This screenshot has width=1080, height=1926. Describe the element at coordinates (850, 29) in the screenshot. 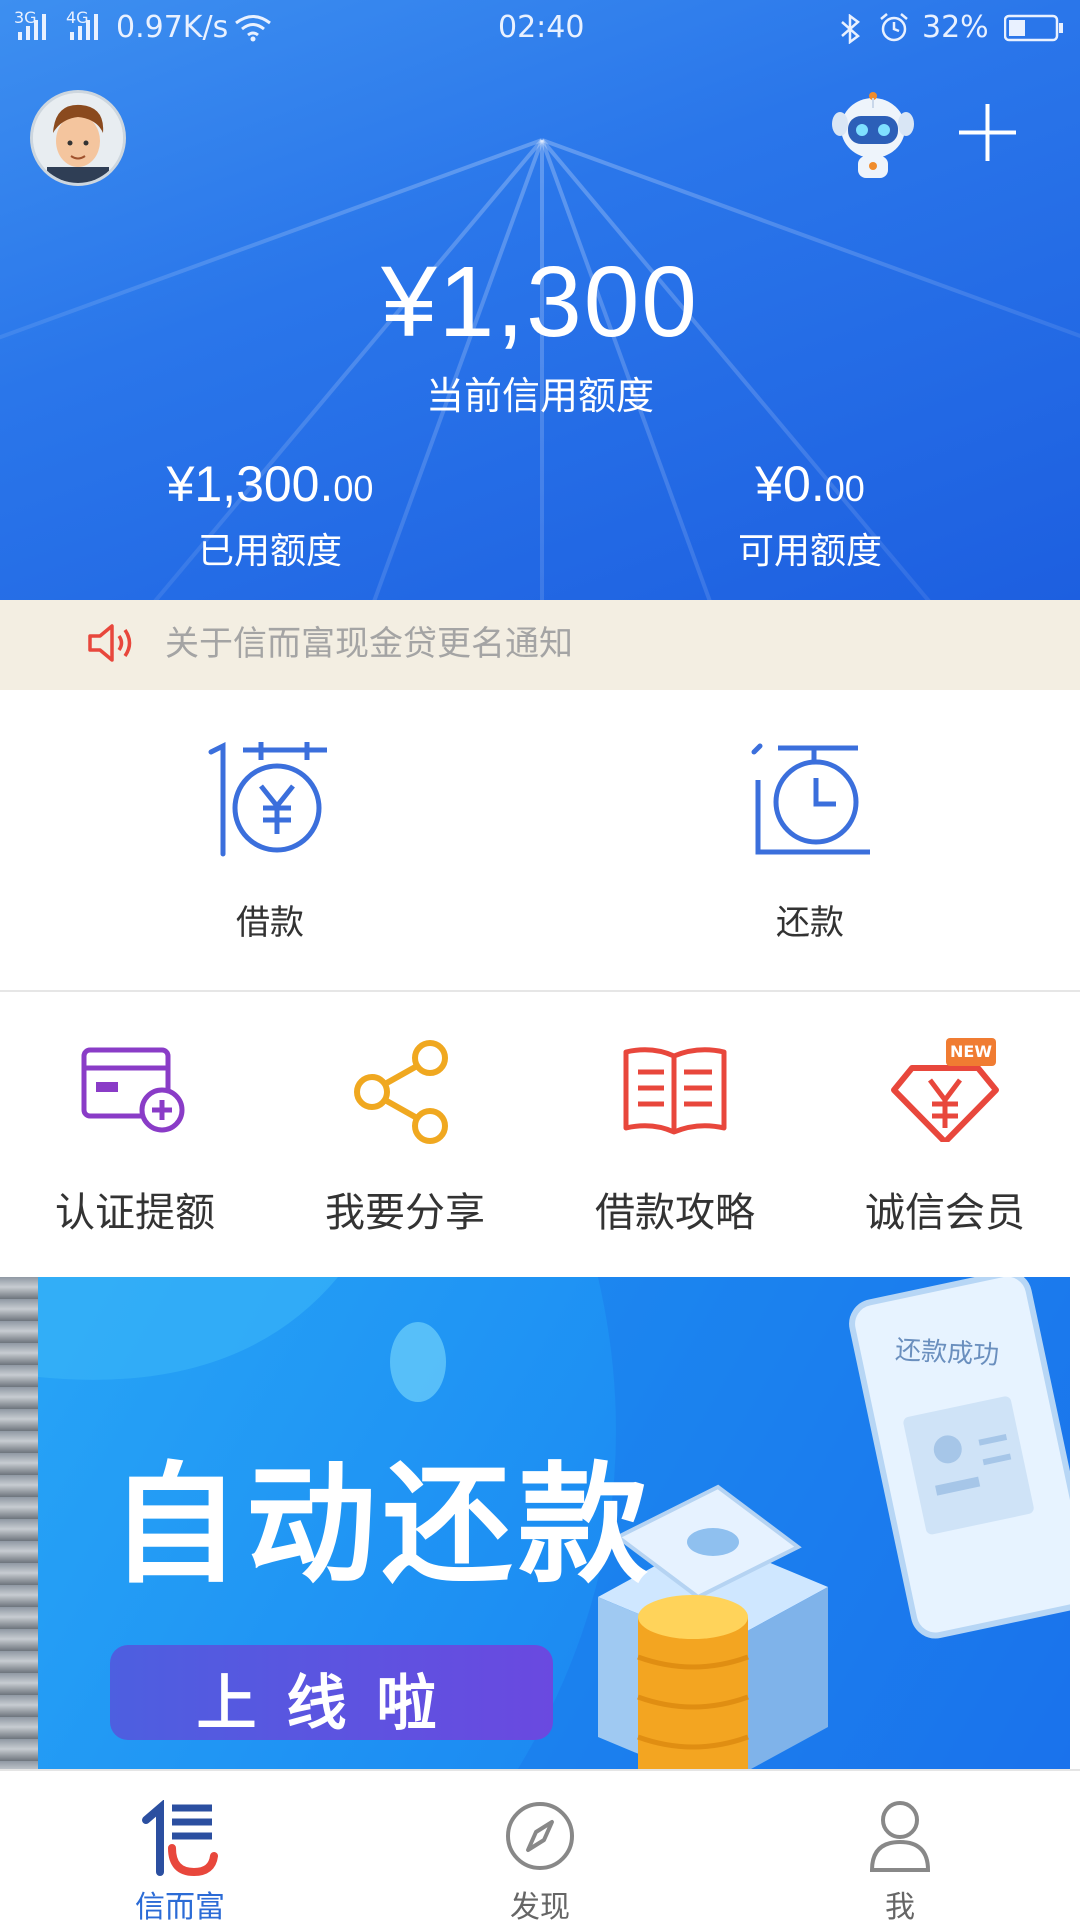

I see `bluetooth-icon` at that location.